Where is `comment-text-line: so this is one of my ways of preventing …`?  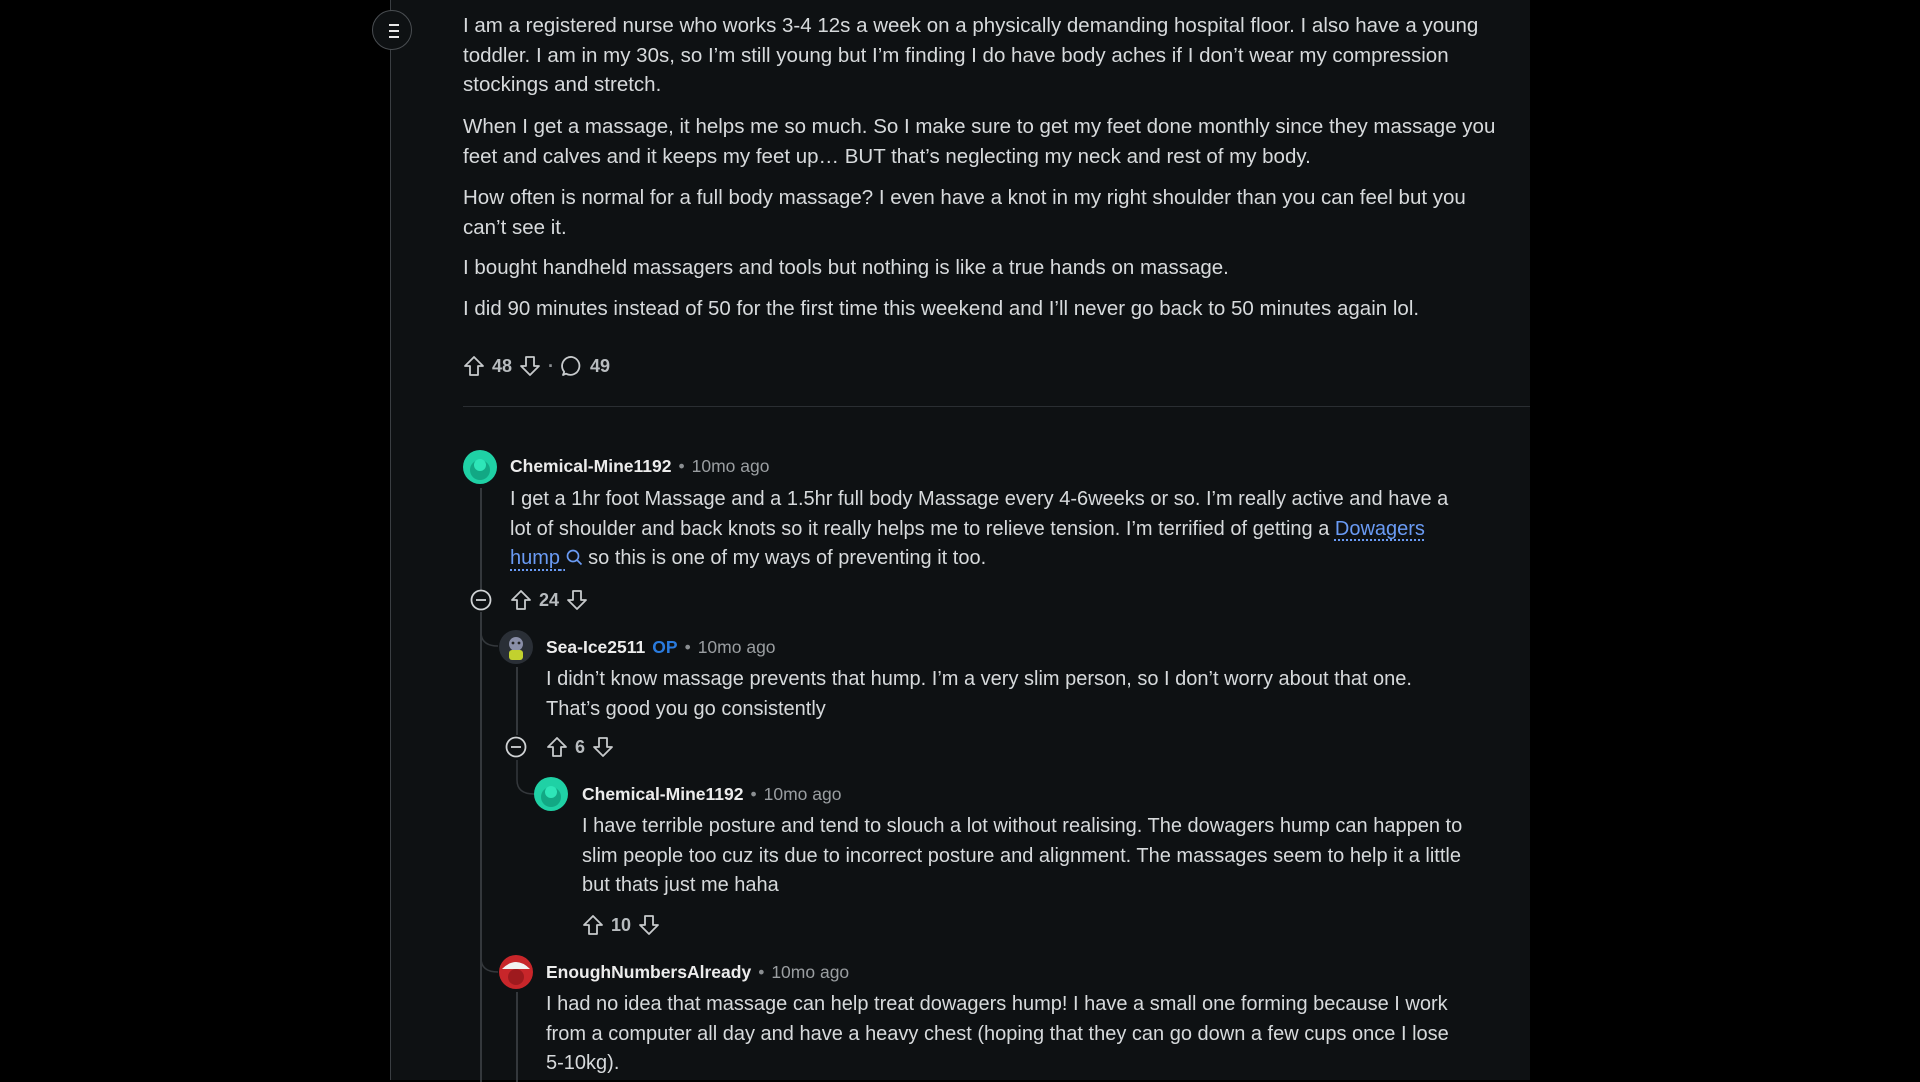
comment-text-line: so this is one of my ways of preventing … is located at coordinates (784, 558).